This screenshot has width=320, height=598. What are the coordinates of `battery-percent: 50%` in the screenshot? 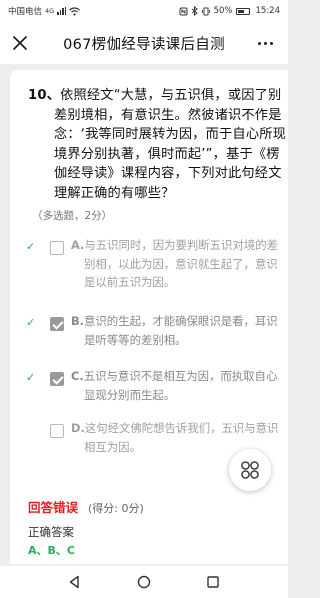 It's located at (223, 11).